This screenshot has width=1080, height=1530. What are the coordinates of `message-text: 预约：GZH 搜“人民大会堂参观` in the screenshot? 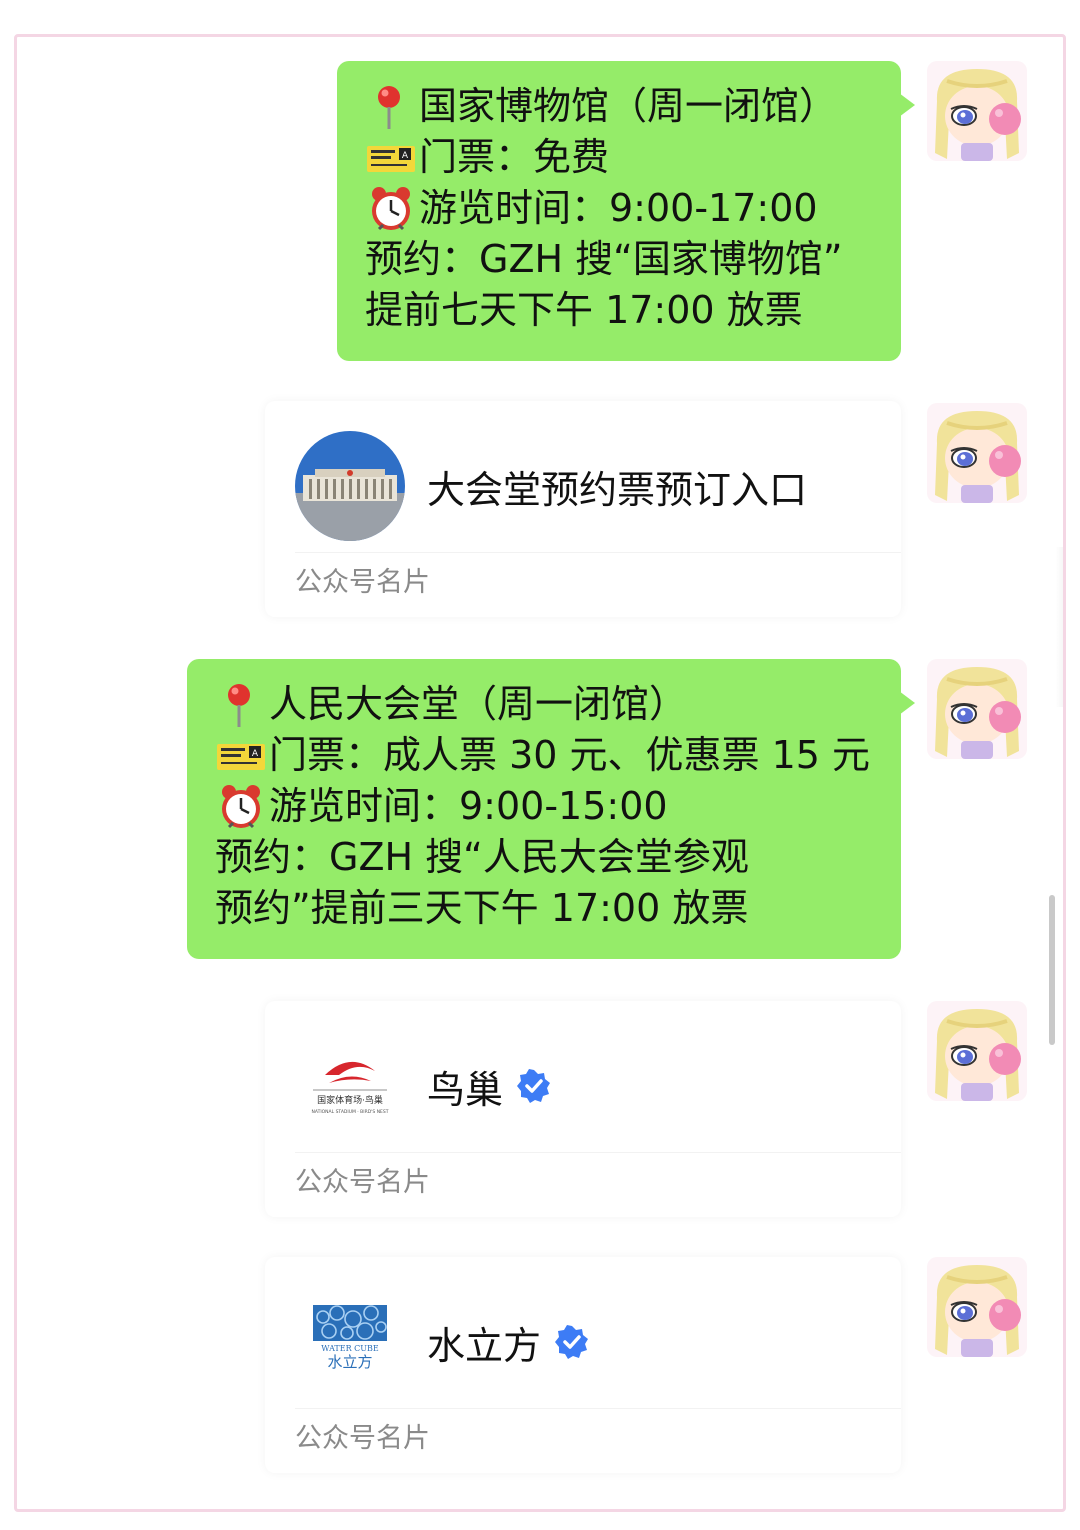 It's located at (482, 857).